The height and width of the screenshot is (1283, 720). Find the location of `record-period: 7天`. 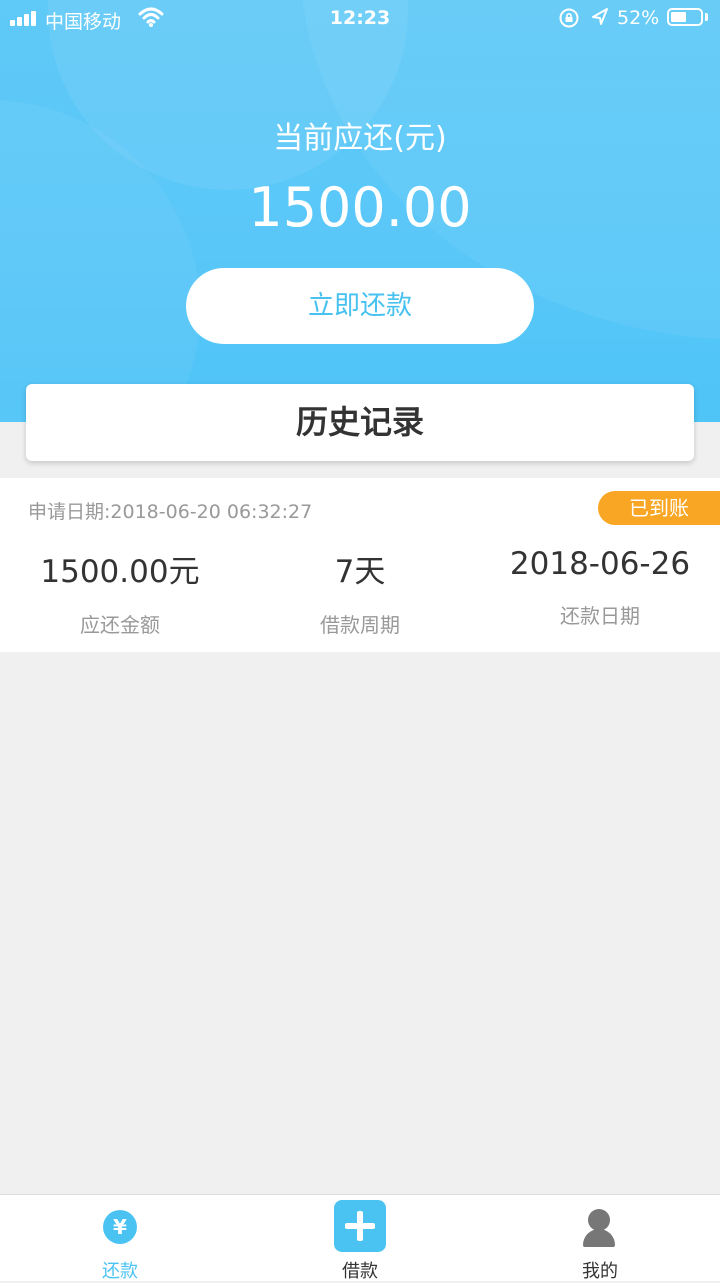

record-period: 7天 is located at coordinates (360, 572).